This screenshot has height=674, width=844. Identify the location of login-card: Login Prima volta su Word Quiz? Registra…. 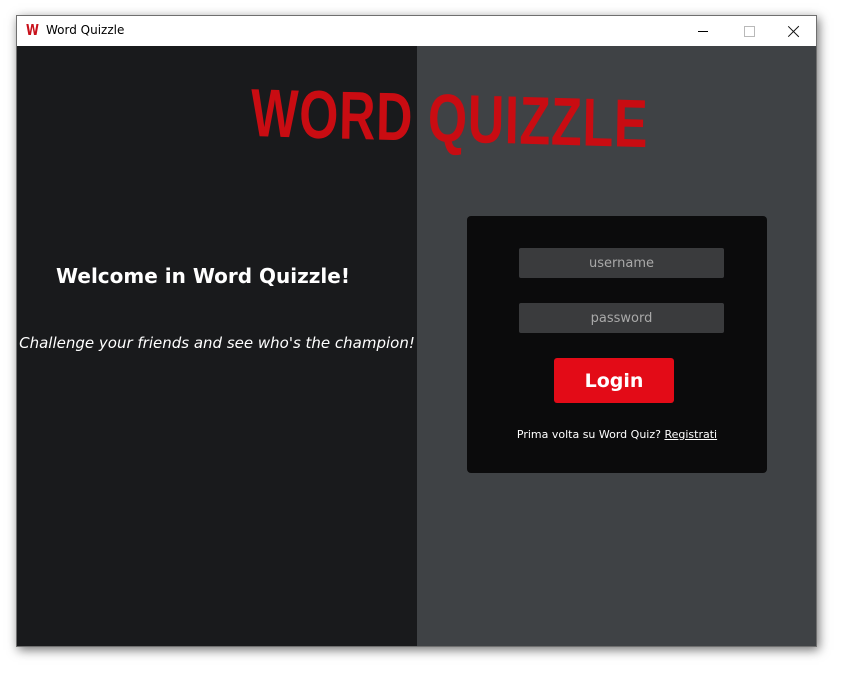
(617, 344).